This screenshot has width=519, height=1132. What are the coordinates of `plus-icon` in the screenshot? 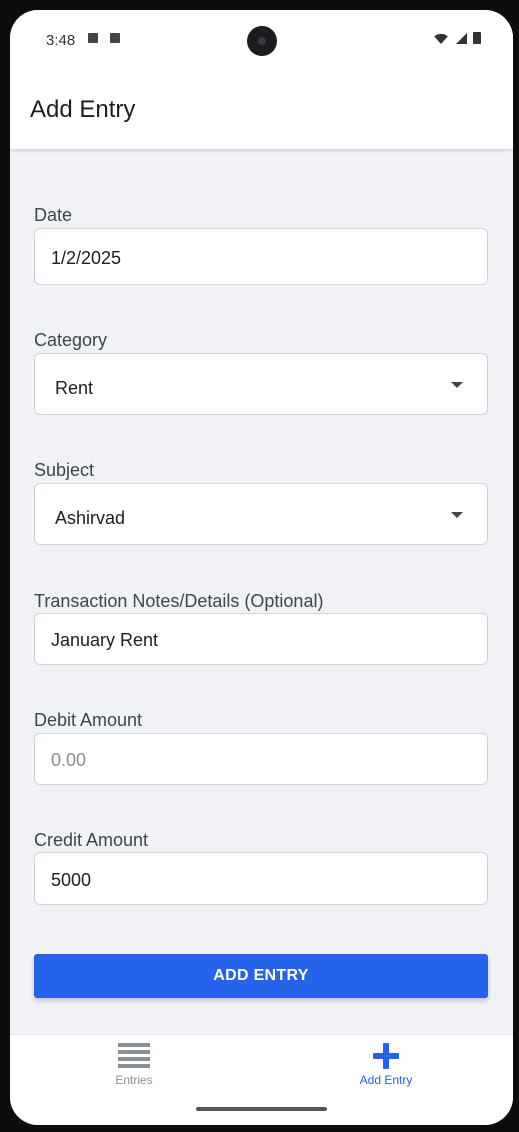 It's located at (386, 1056).